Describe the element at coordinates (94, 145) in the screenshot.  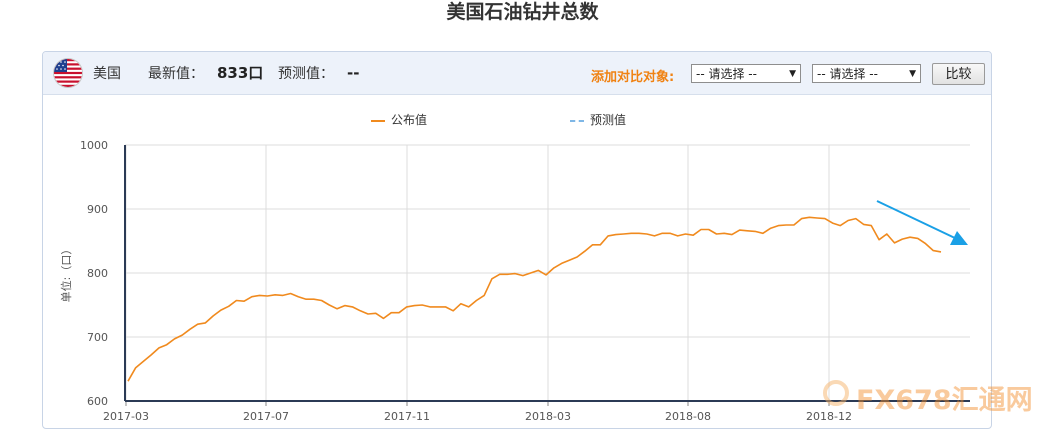
I see `y-tick-label: 1000` at that location.